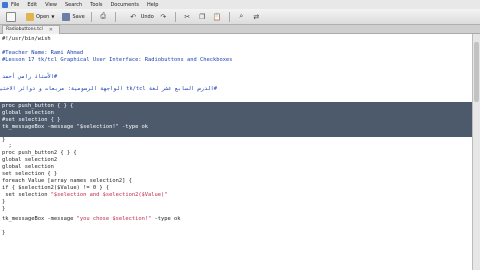 This screenshot has height=270, width=480. Describe the element at coordinates (147, 16) in the screenshot. I see `undo-label: Undo` at that location.